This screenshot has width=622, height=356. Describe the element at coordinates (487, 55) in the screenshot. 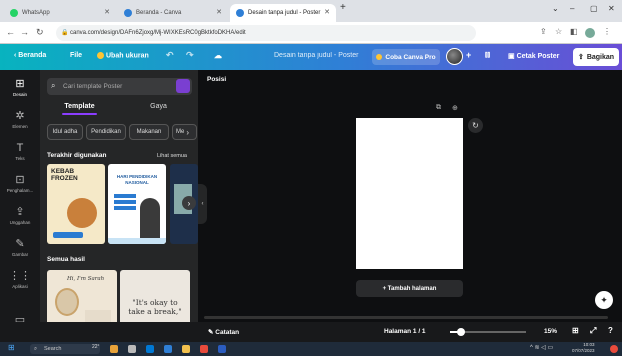

I see `analytics-icon: ⫾⫾` at that location.